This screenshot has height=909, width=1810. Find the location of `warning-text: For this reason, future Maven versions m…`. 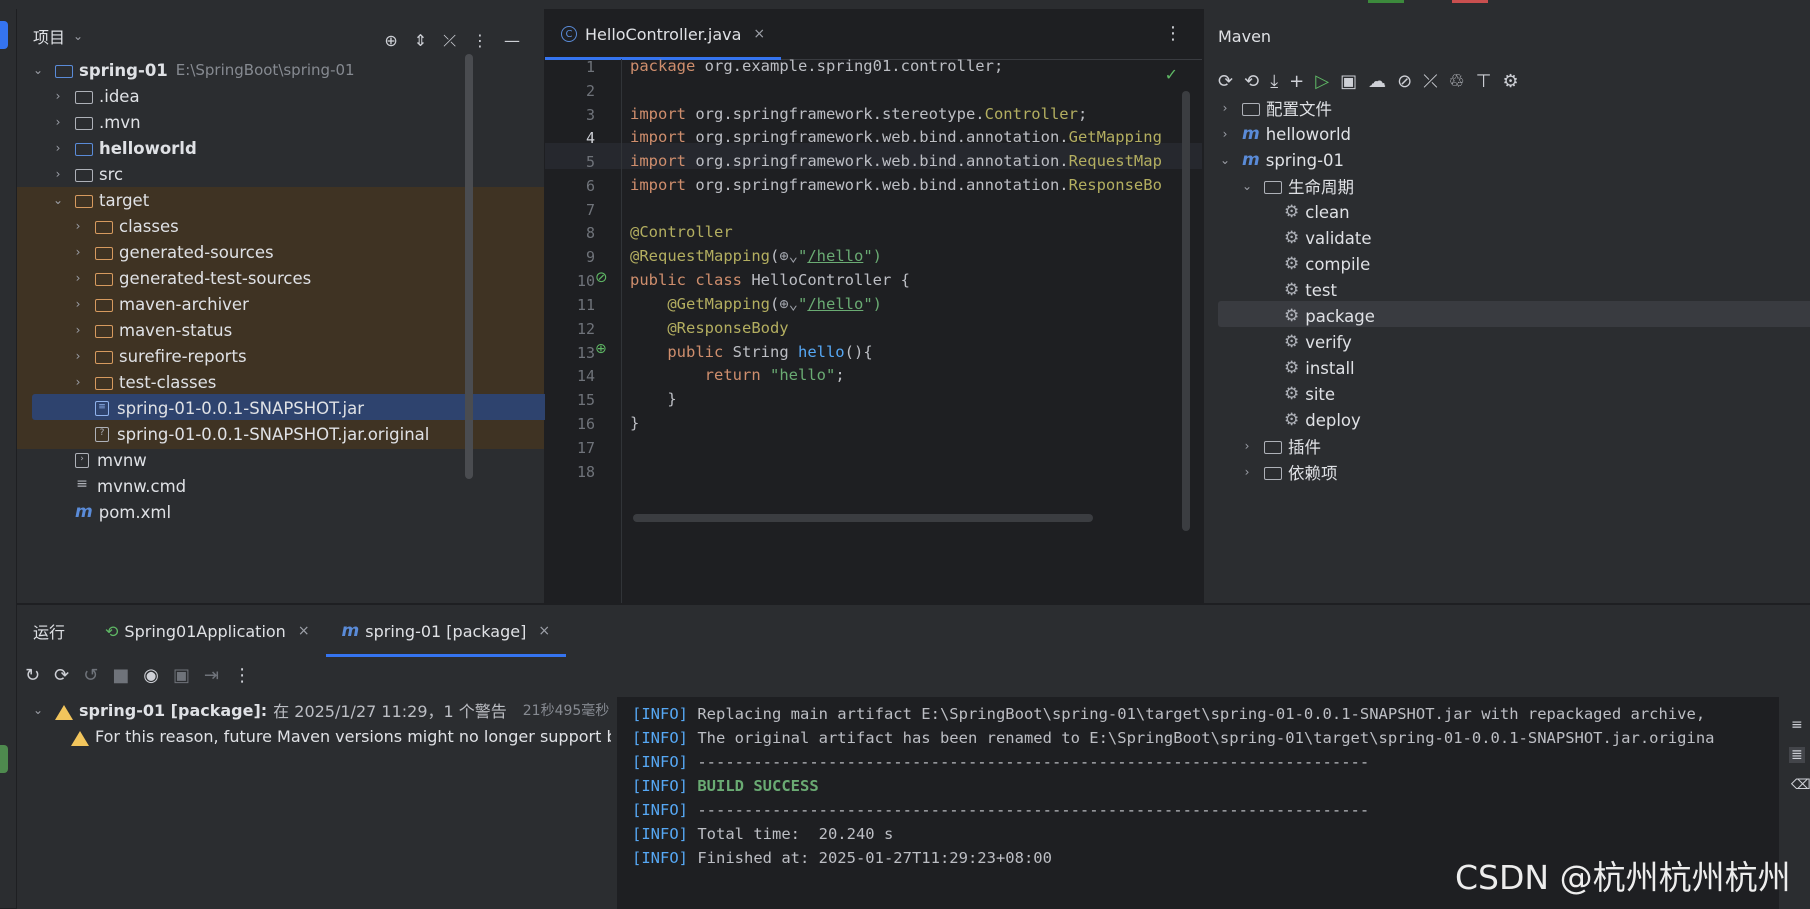

warning-text: For this reason, future Maven versions m… is located at coordinates (353, 736).